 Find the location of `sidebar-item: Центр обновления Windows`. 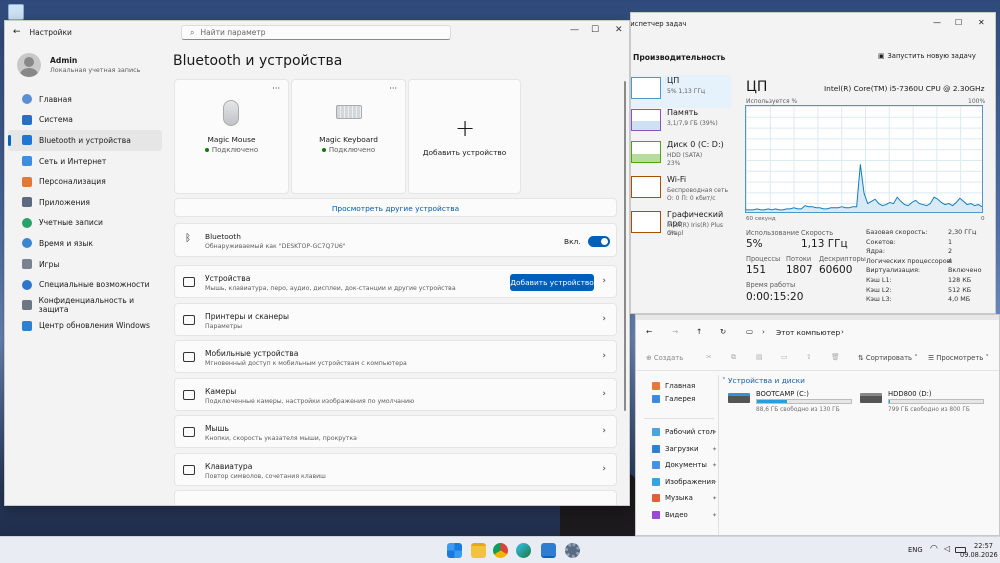

sidebar-item: Центр обновления Windows is located at coordinates (85, 326).